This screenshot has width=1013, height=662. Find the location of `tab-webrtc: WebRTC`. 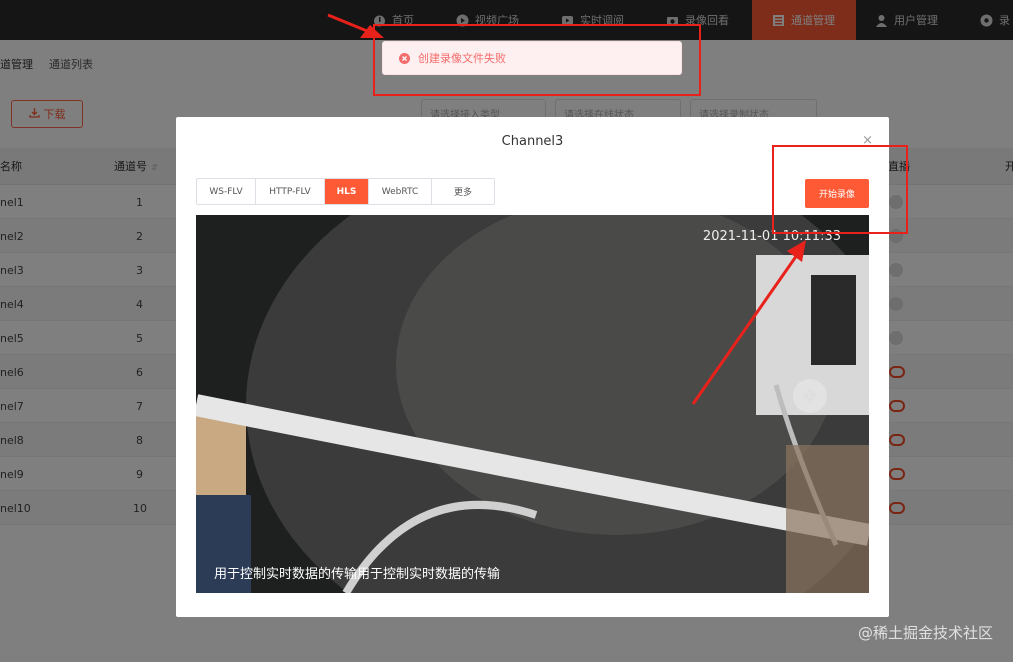

tab-webrtc: WebRTC is located at coordinates (400, 191).